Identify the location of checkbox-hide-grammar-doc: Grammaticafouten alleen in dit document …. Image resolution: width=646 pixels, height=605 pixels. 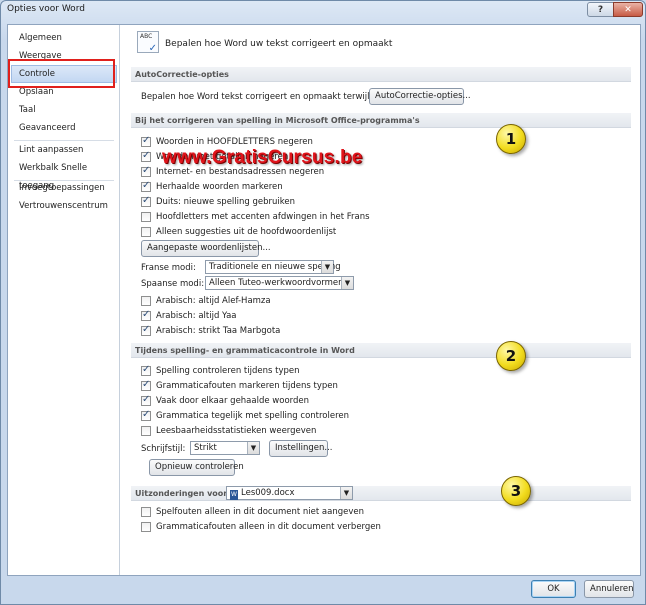
(261, 527).